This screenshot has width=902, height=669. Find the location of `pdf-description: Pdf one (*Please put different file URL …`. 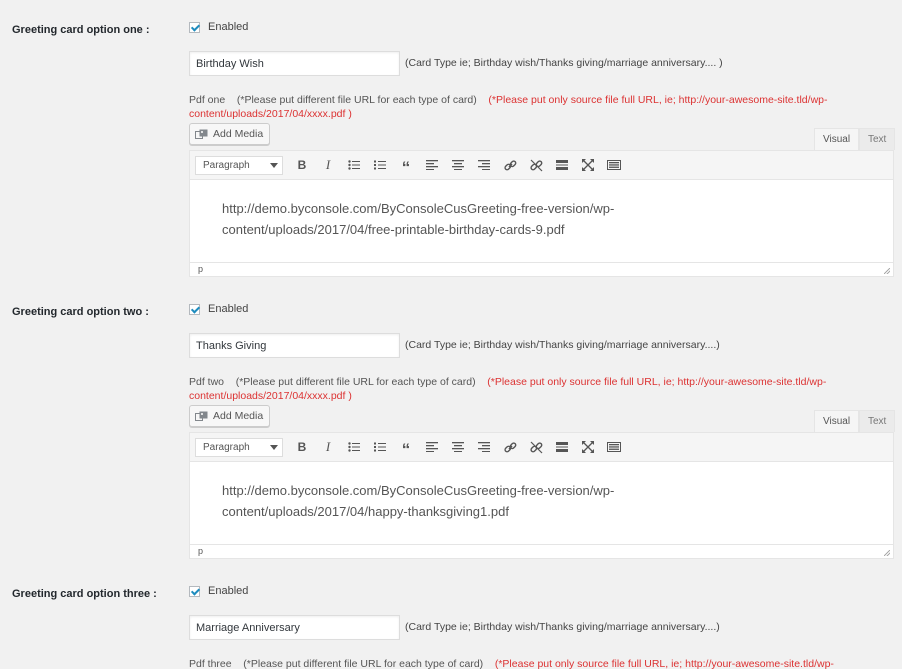

pdf-description: Pdf one (*Please put different file URL … is located at coordinates (534, 107).